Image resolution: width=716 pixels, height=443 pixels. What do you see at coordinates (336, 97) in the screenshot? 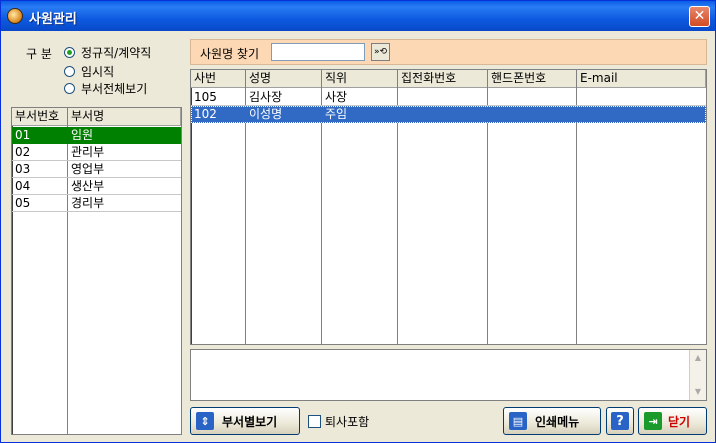
I see `position-cell: 사장` at bounding box center [336, 97].